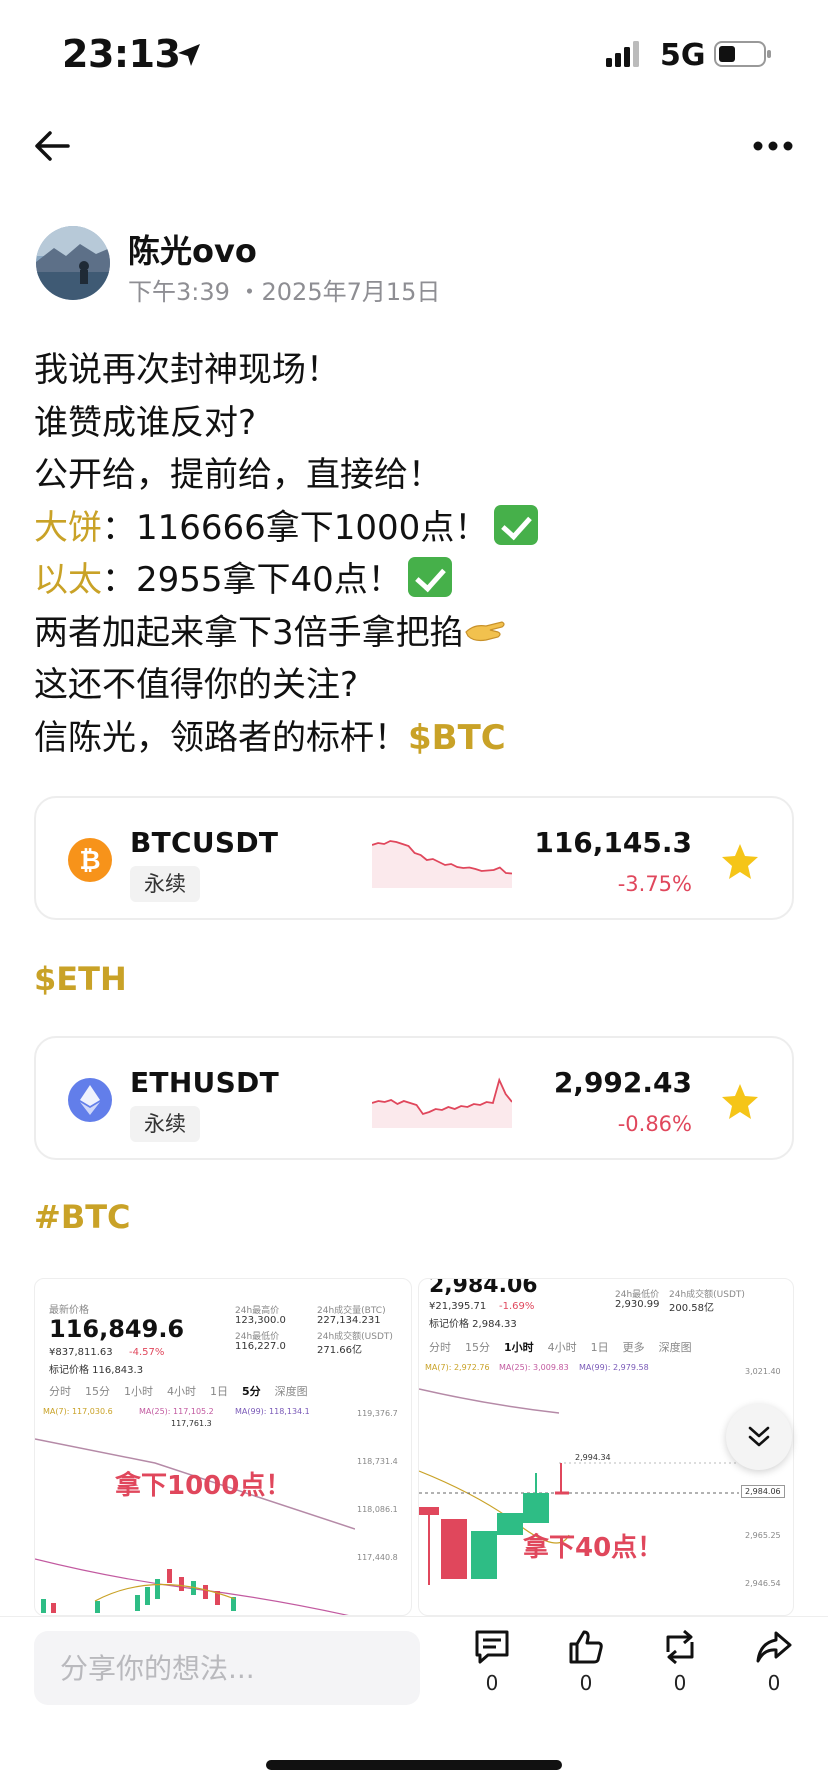  Describe the element at coordinates (68, 527) in the screenshot. I see `highlight-label: 大饼` at that location.